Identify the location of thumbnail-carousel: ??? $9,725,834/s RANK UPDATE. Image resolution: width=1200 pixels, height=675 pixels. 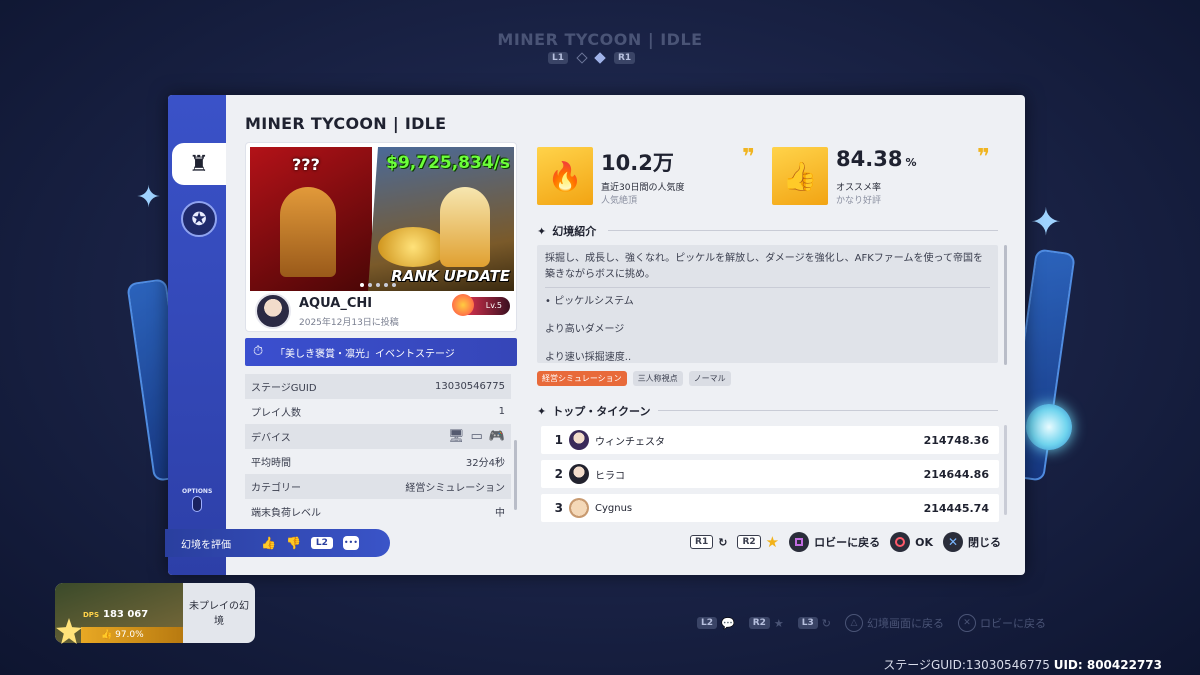
(382, 219).